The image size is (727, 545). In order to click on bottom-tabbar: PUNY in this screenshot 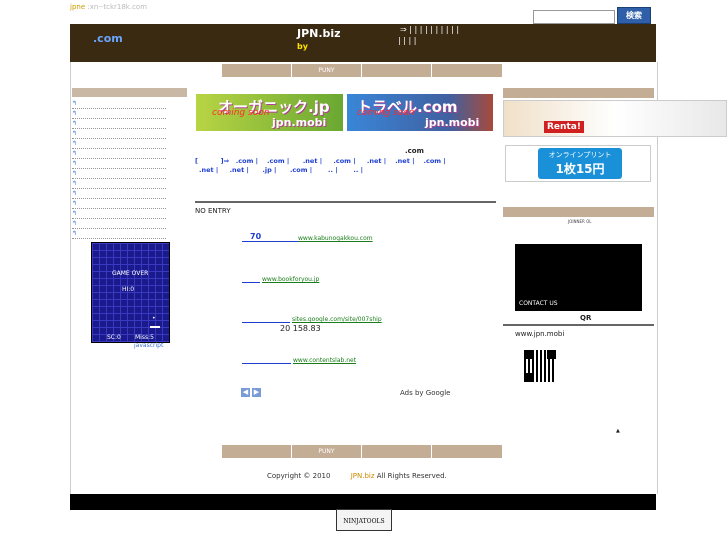, I will do `click(362, 451)`.